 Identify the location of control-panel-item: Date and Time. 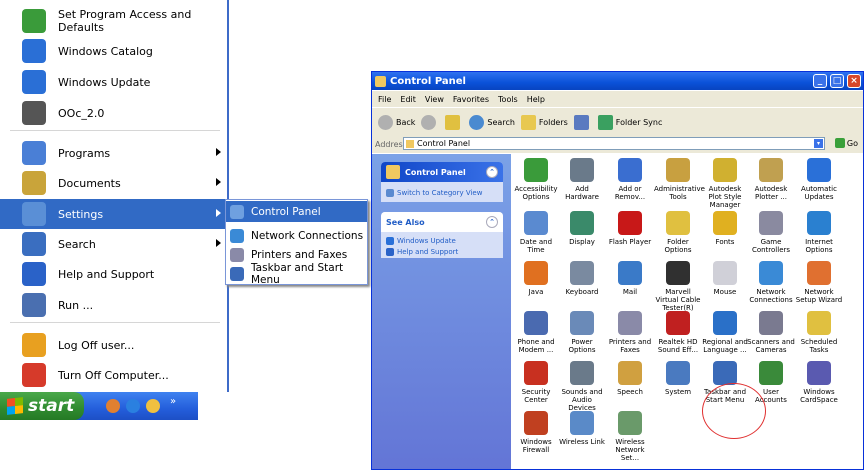
(536, 232).